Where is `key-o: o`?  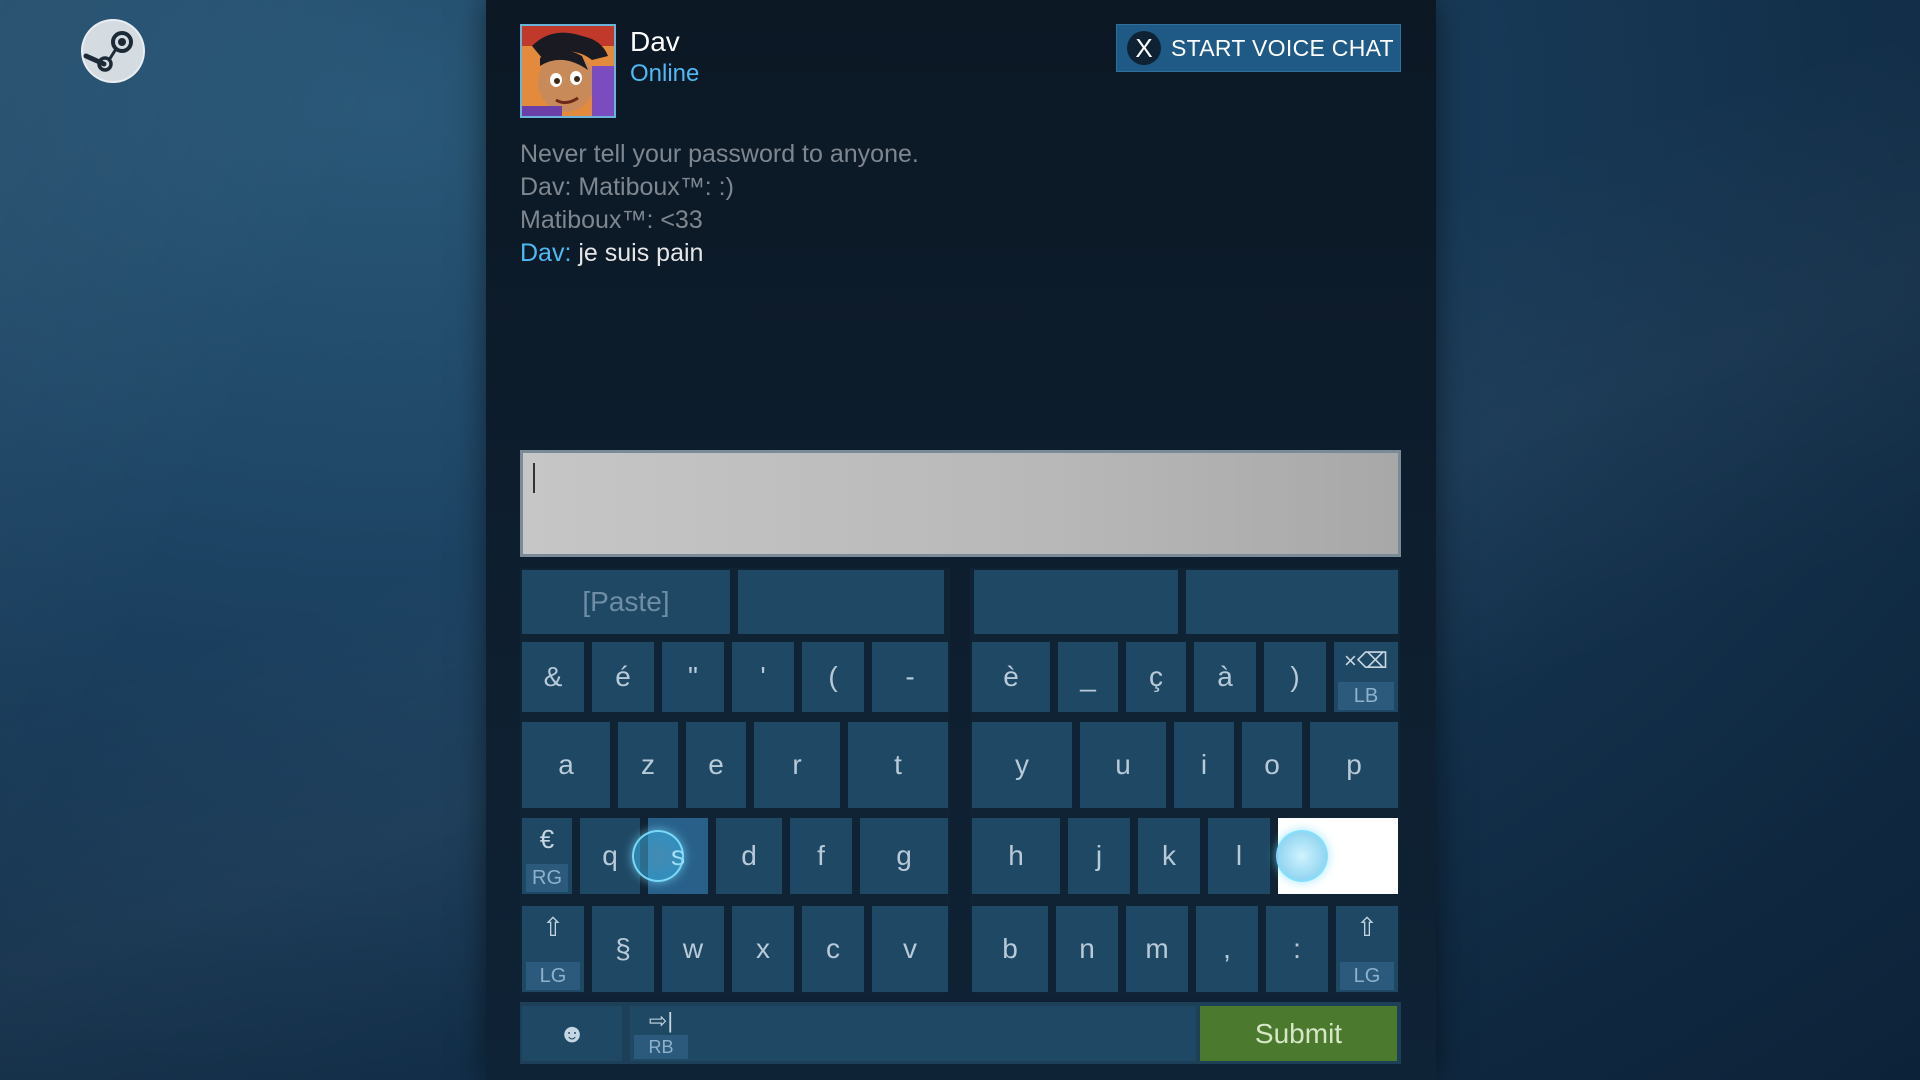 key-o: o is located at coordinates (1272, 765).